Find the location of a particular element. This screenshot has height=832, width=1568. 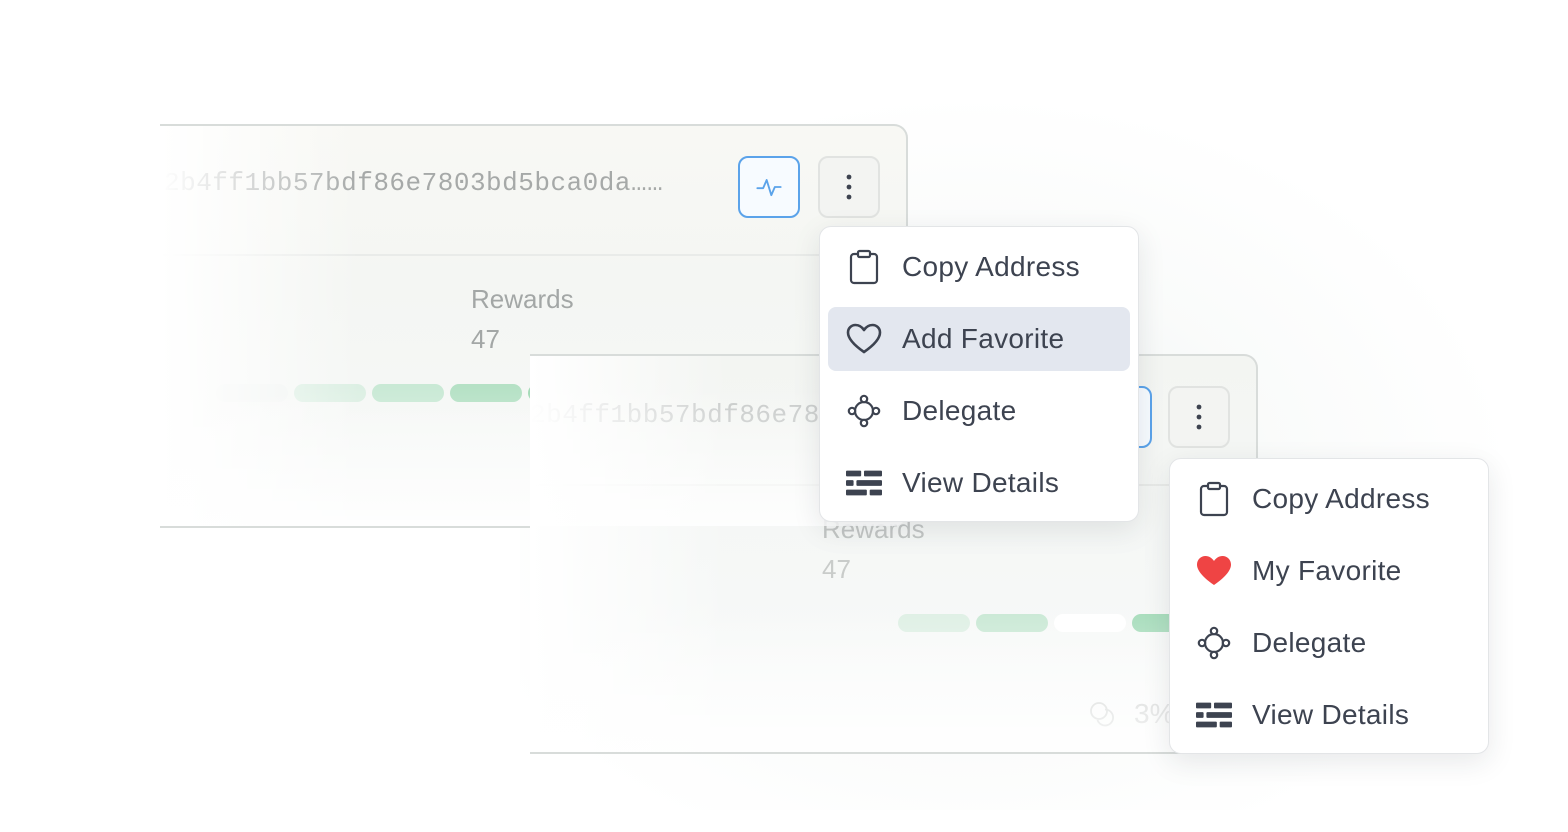

card-divider is located at coordinates (533, 255).